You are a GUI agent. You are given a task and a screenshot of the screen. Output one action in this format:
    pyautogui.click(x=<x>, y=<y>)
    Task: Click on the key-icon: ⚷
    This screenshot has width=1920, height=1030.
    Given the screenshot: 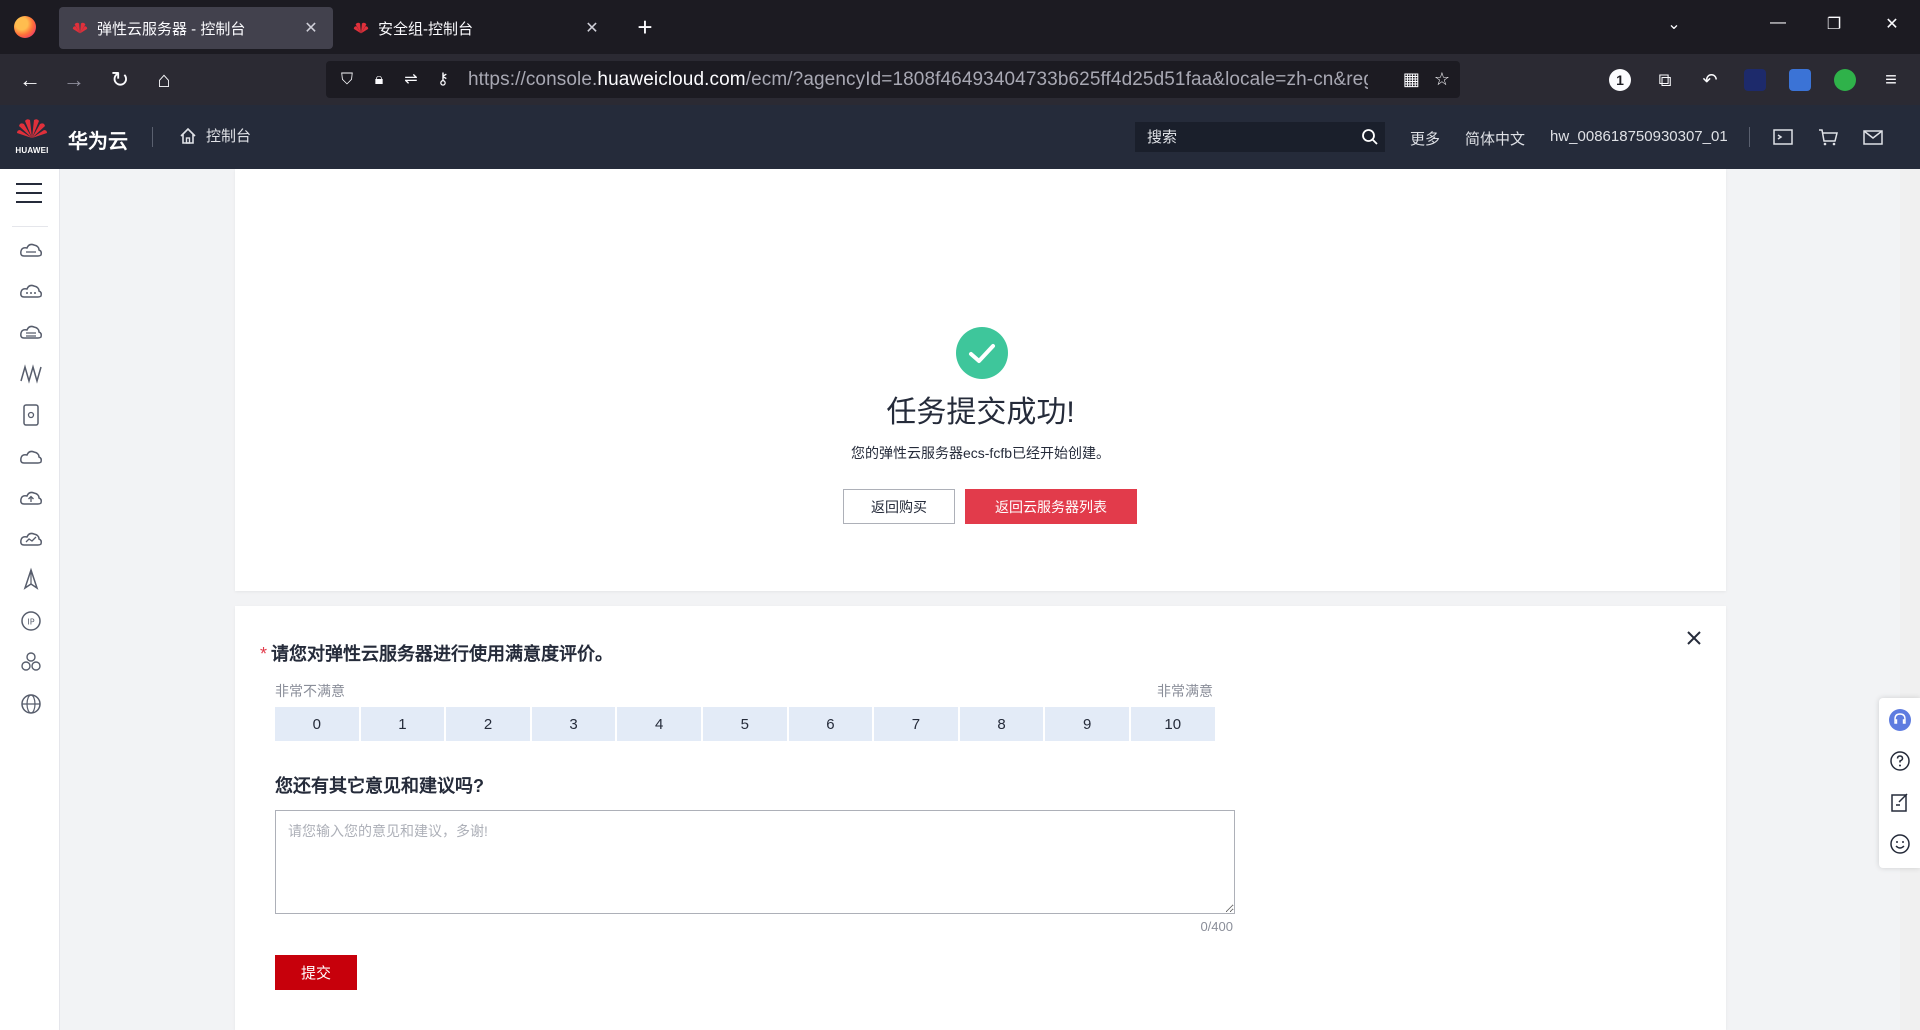 What is the action you would take?
    pyautogui.click(x=443, y=80)
    